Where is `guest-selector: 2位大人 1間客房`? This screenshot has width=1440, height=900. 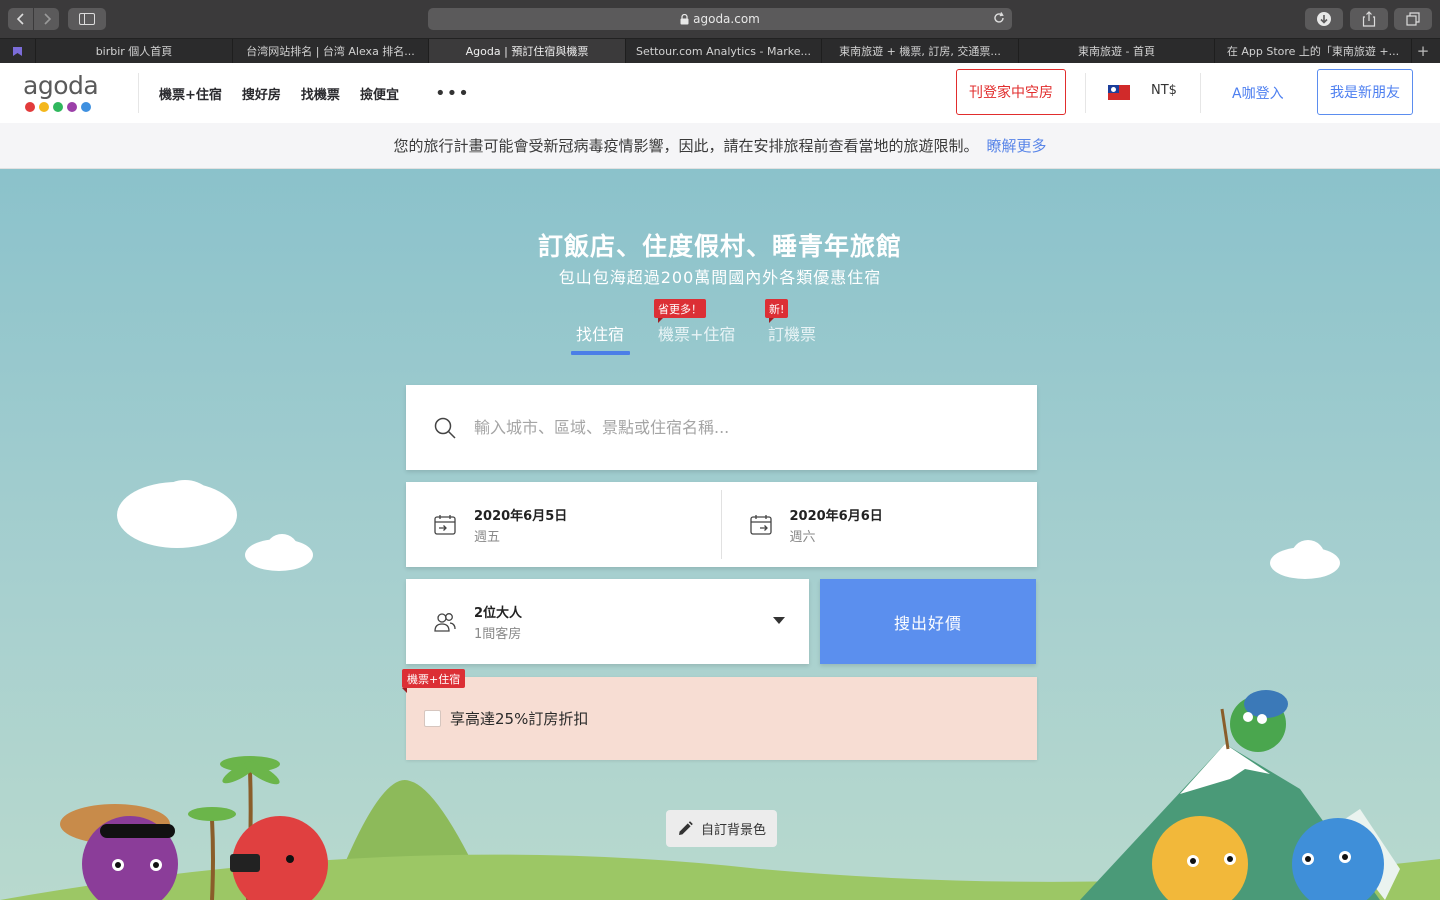 guest-selector: 2位大人 1間客房 is located at coordinates (607, 621).